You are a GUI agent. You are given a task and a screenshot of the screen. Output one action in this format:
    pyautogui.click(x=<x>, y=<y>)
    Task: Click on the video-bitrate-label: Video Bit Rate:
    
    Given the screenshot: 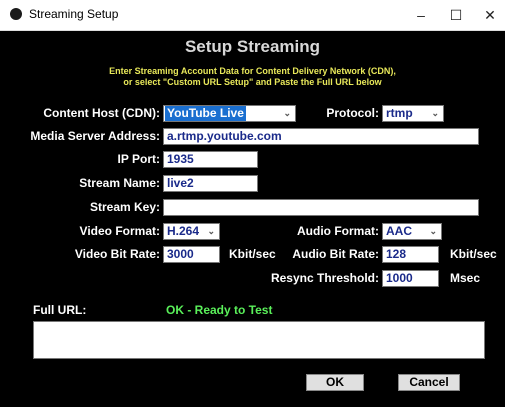 What is the action you would take?
    pyautogui.click(x=117, y=254)
    